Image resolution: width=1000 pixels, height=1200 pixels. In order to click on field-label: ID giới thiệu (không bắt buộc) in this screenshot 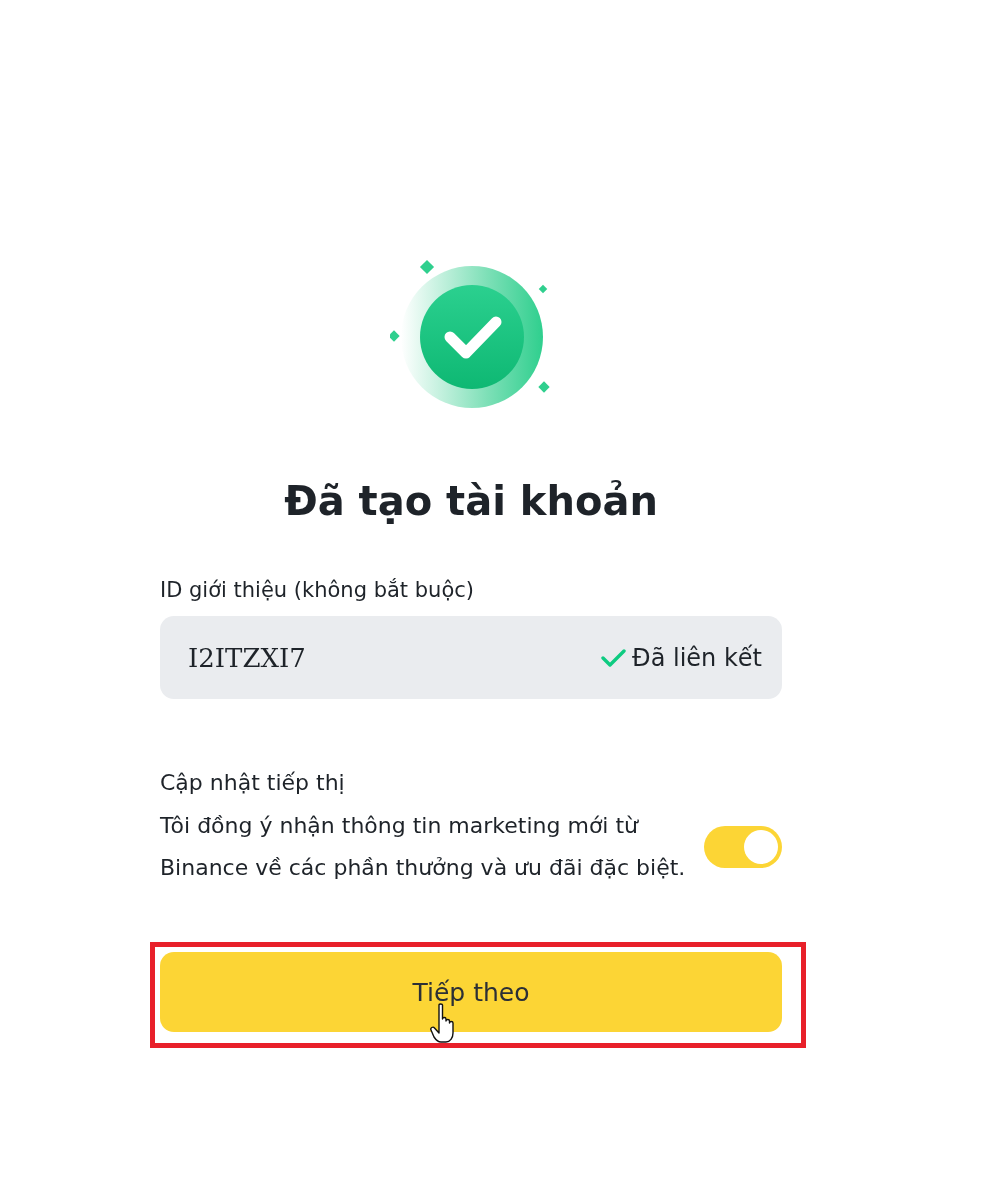, I will do `click(317, 590)`.